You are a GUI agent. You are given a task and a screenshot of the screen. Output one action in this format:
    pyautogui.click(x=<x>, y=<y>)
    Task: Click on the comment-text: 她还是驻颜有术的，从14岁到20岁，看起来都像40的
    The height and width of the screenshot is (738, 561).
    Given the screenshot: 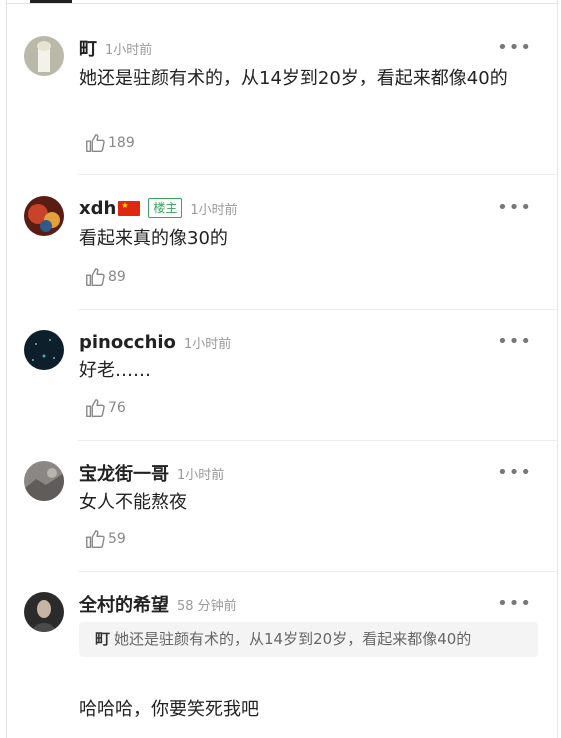 What is the action you would take?
    pyautogui.click(x=293, y=78)
    